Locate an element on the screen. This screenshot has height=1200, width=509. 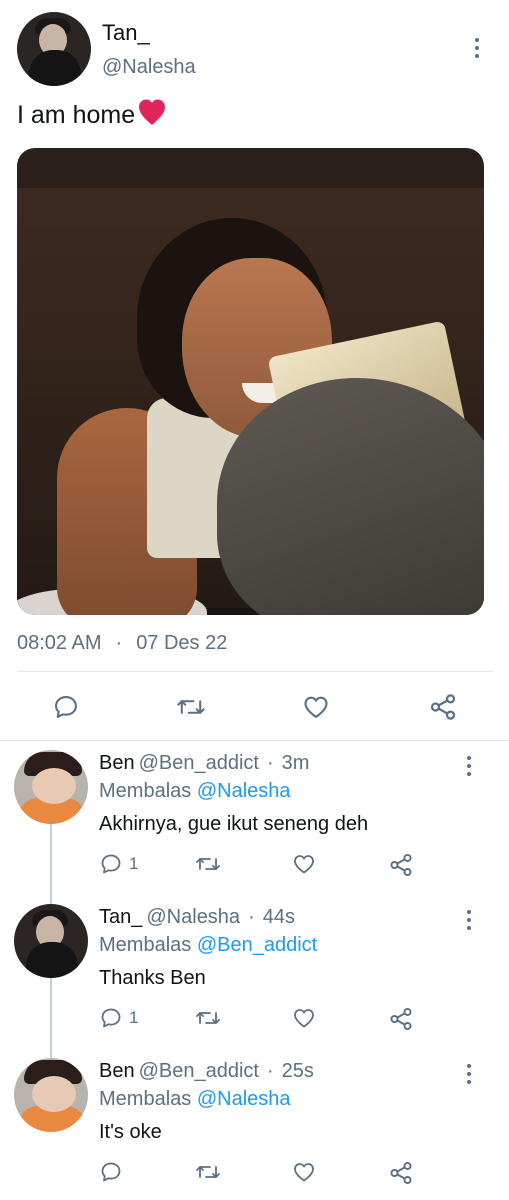
reply-header: Ben @Ben_addict · 3m is located at coordinates (204, 763).